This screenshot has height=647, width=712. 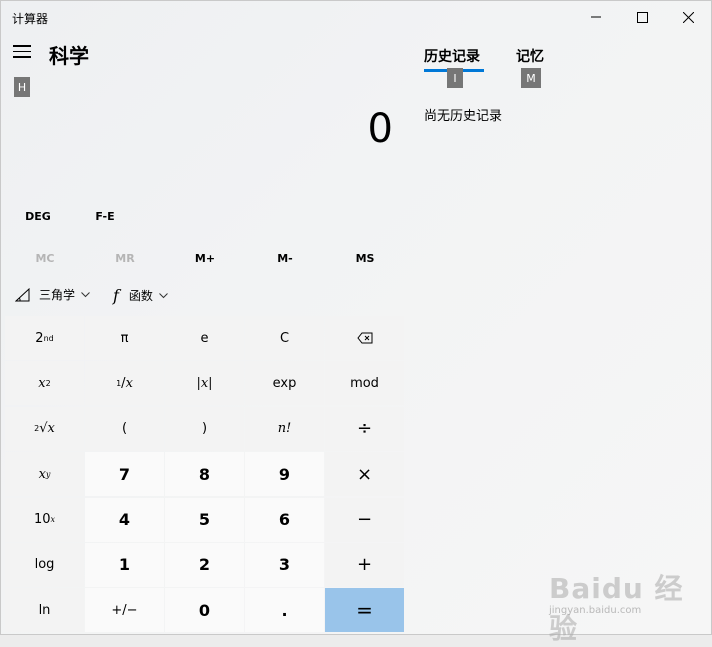 What do you see at coordinates (124, 474) in the screenshot?
I see `digit-7-button: 7` at bounding box center [124, 474].